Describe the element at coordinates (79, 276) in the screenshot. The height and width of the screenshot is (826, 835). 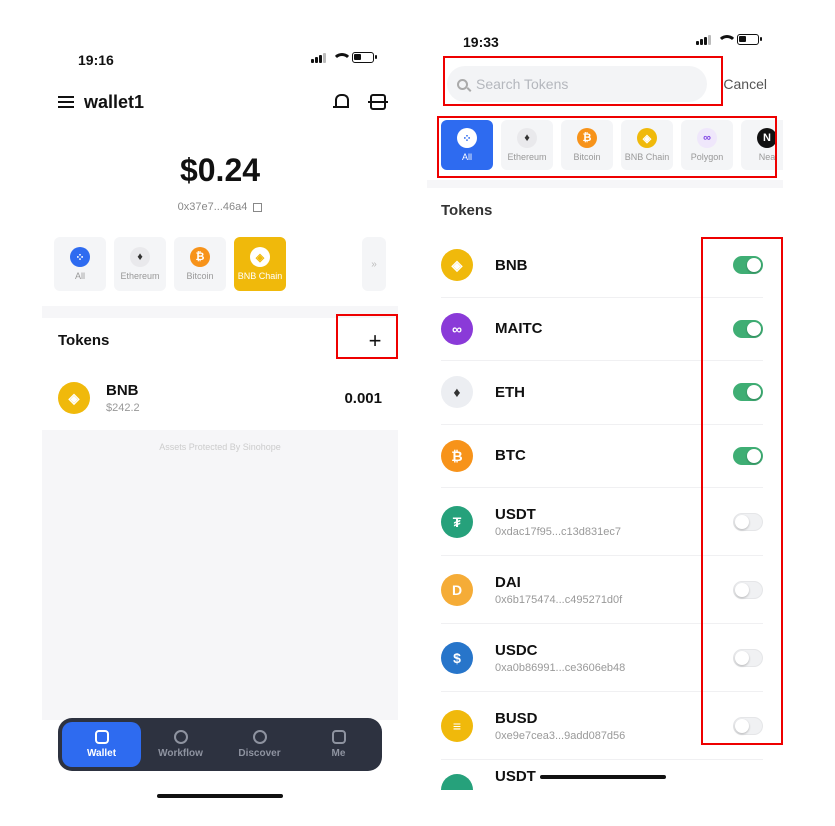
I see `chain-label: All` at that location.